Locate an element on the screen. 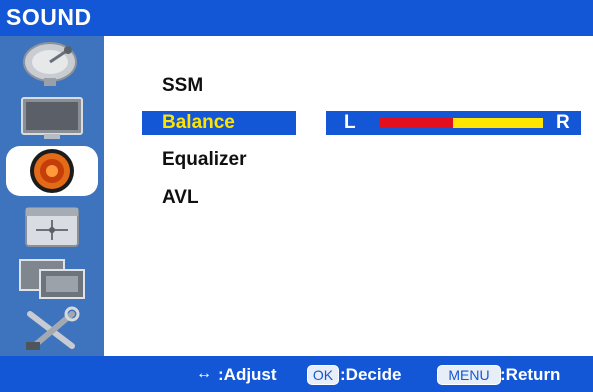 Image resolution: width=593 pixels, height=392 pixels. balance-left-fill is located at coordinates (416, 123).